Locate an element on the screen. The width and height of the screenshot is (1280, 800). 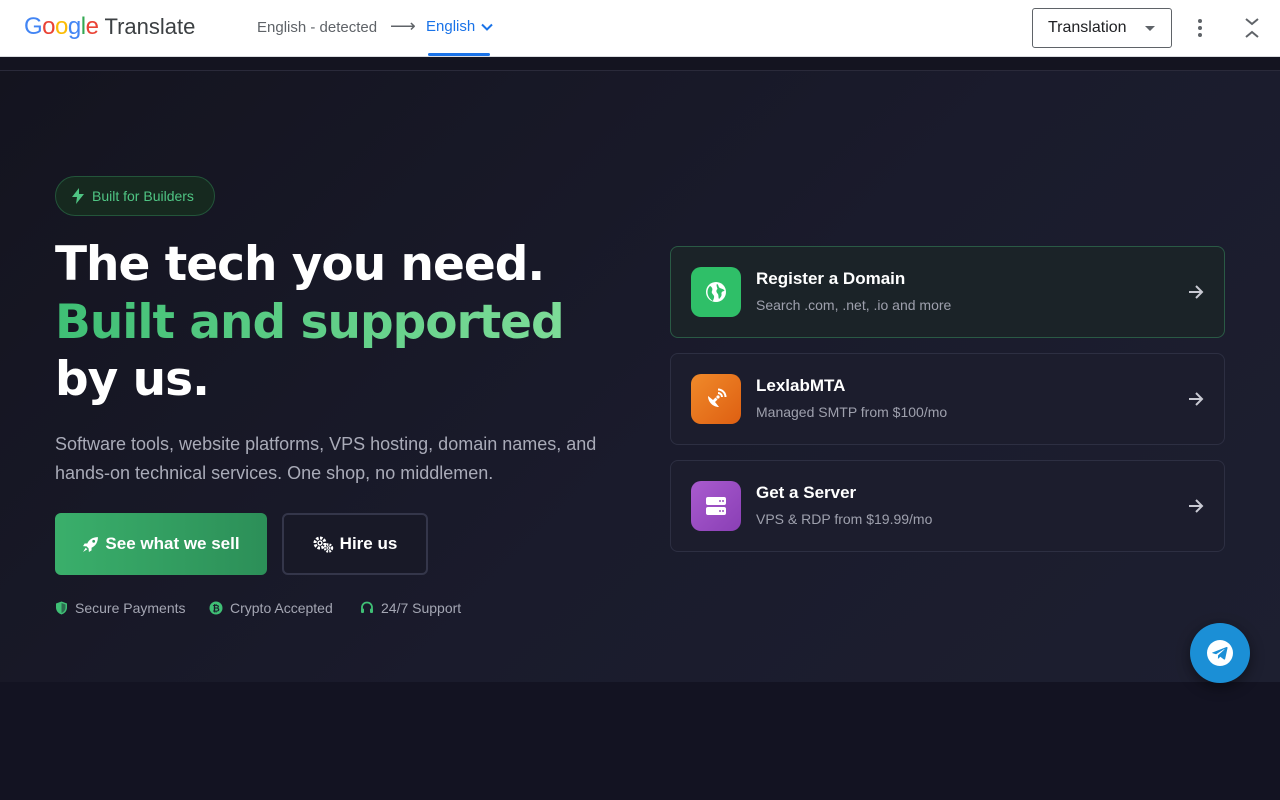
trust-item-secure-payments: Secure Payments is located at coordinates (120, 608).